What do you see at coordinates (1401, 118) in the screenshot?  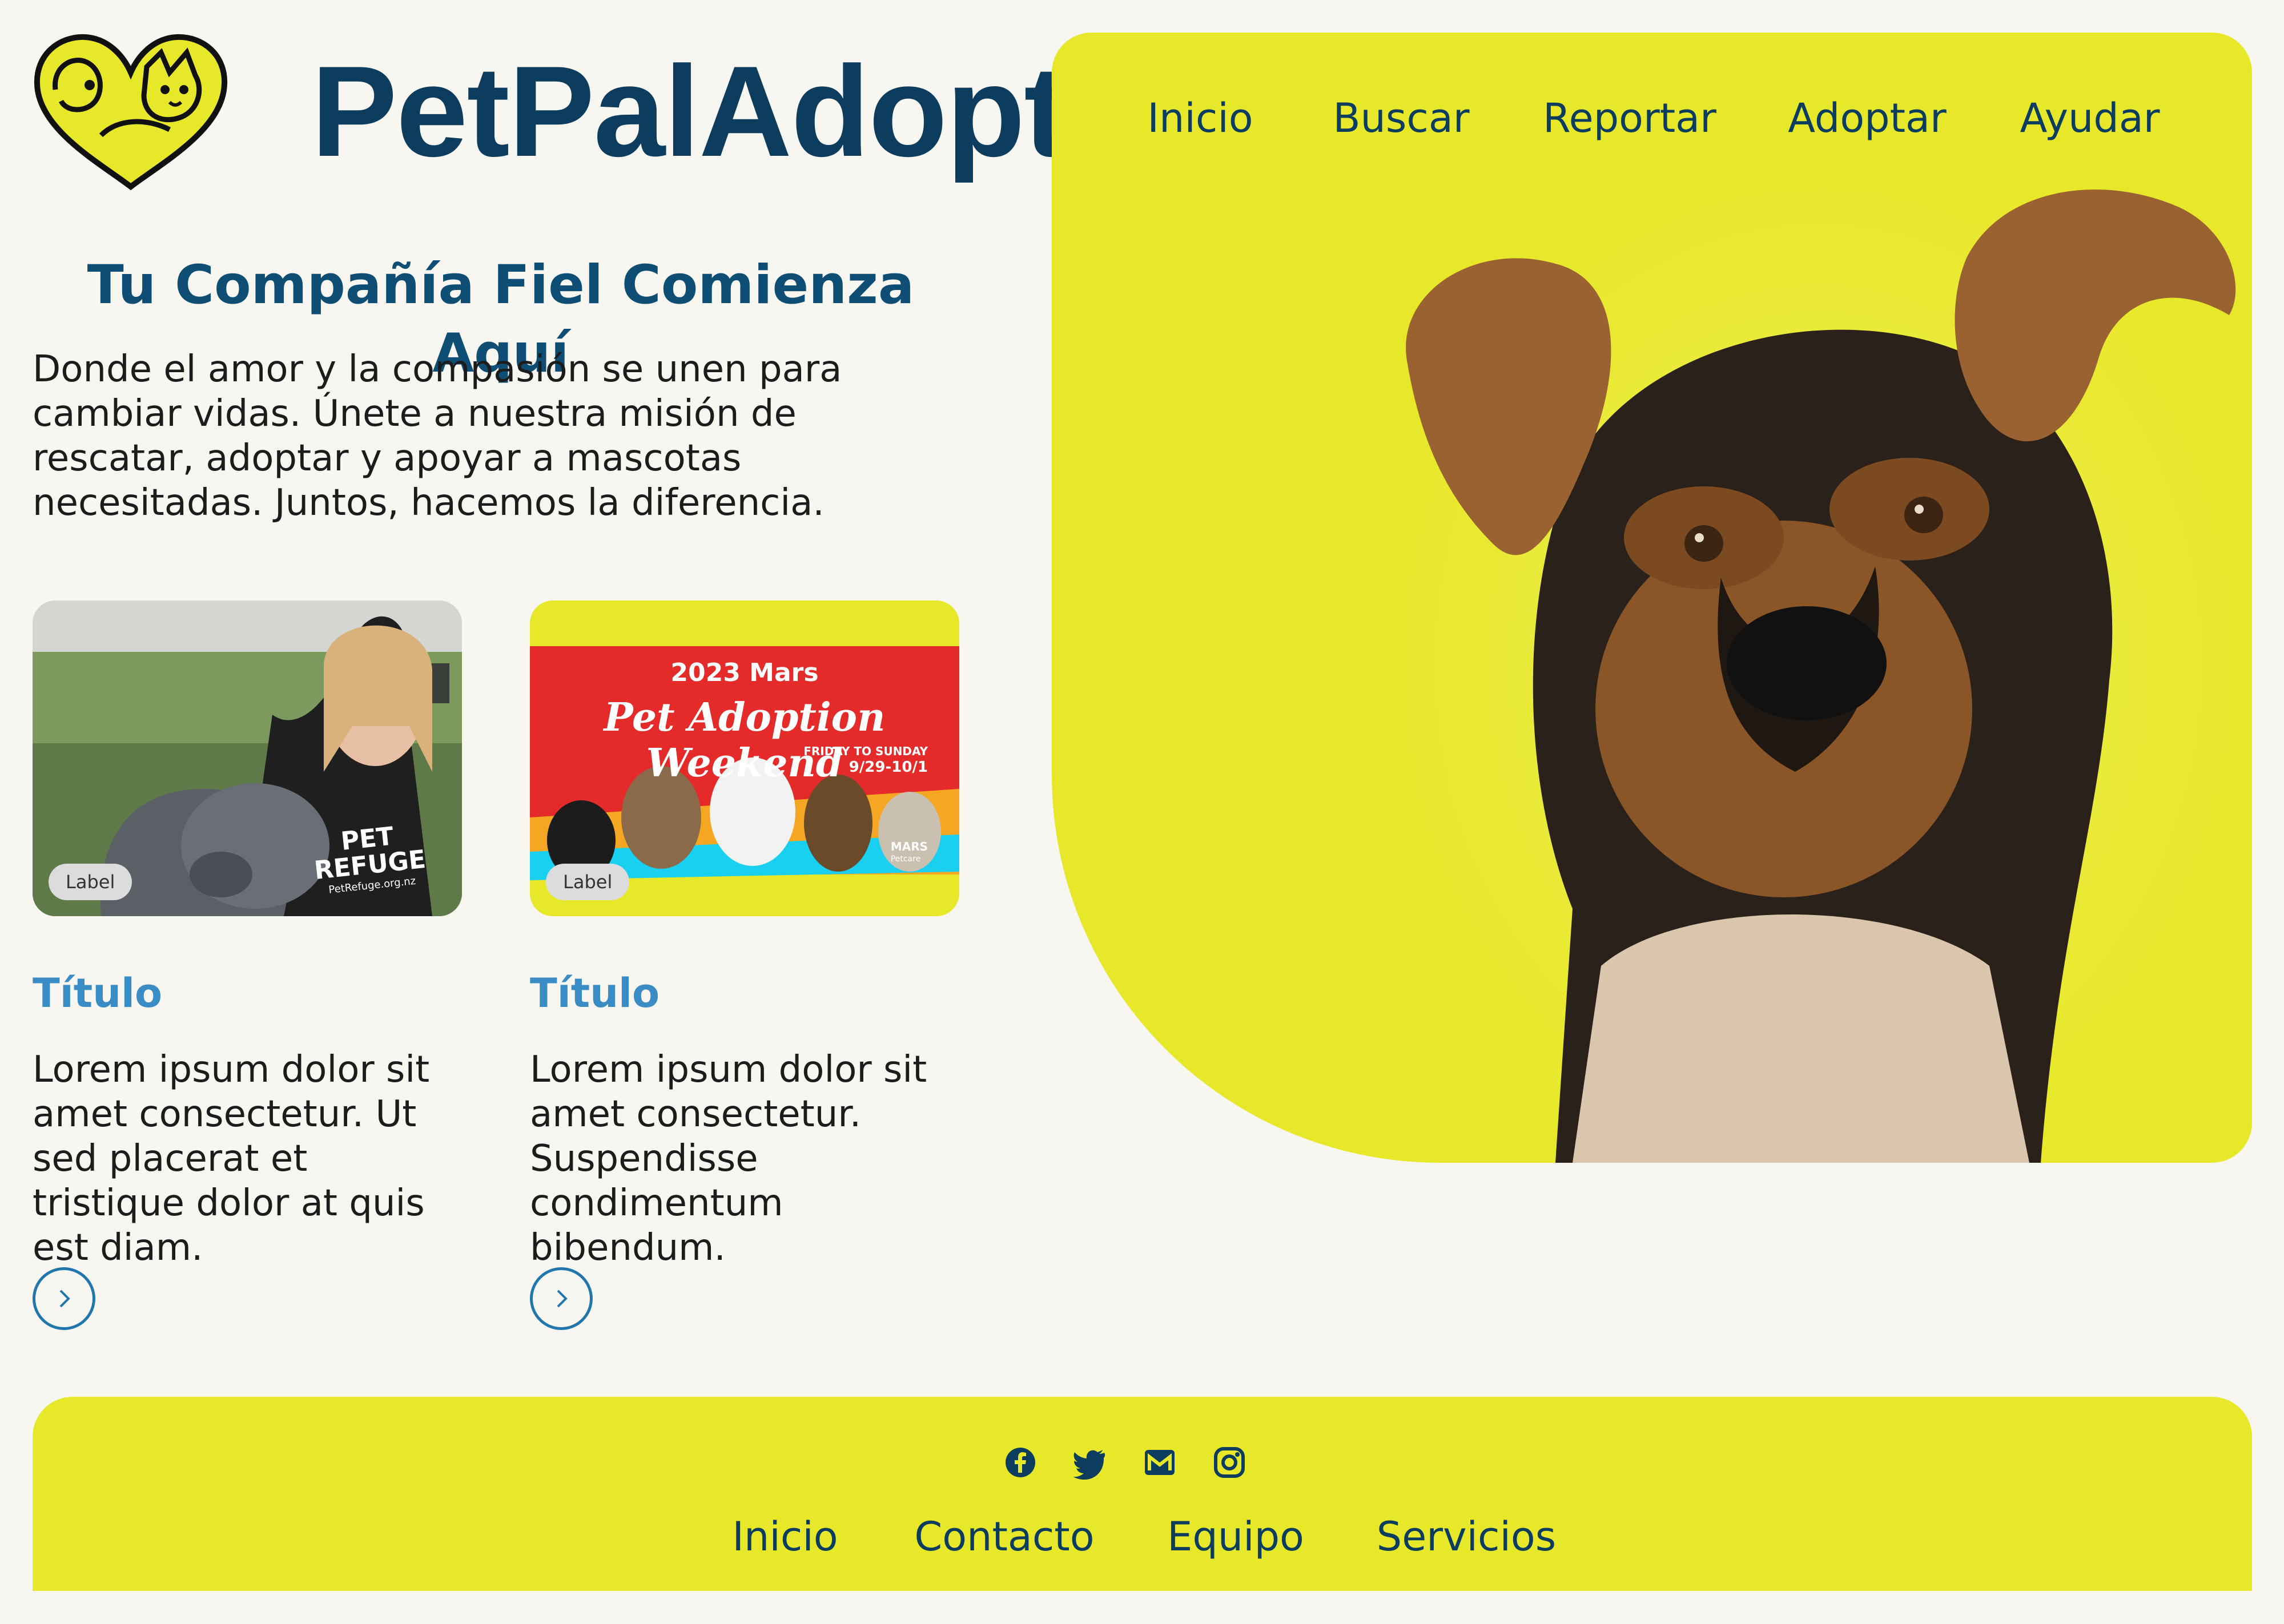 I see `nav-buscar: Buscar` at bounding box center [1401, 118].